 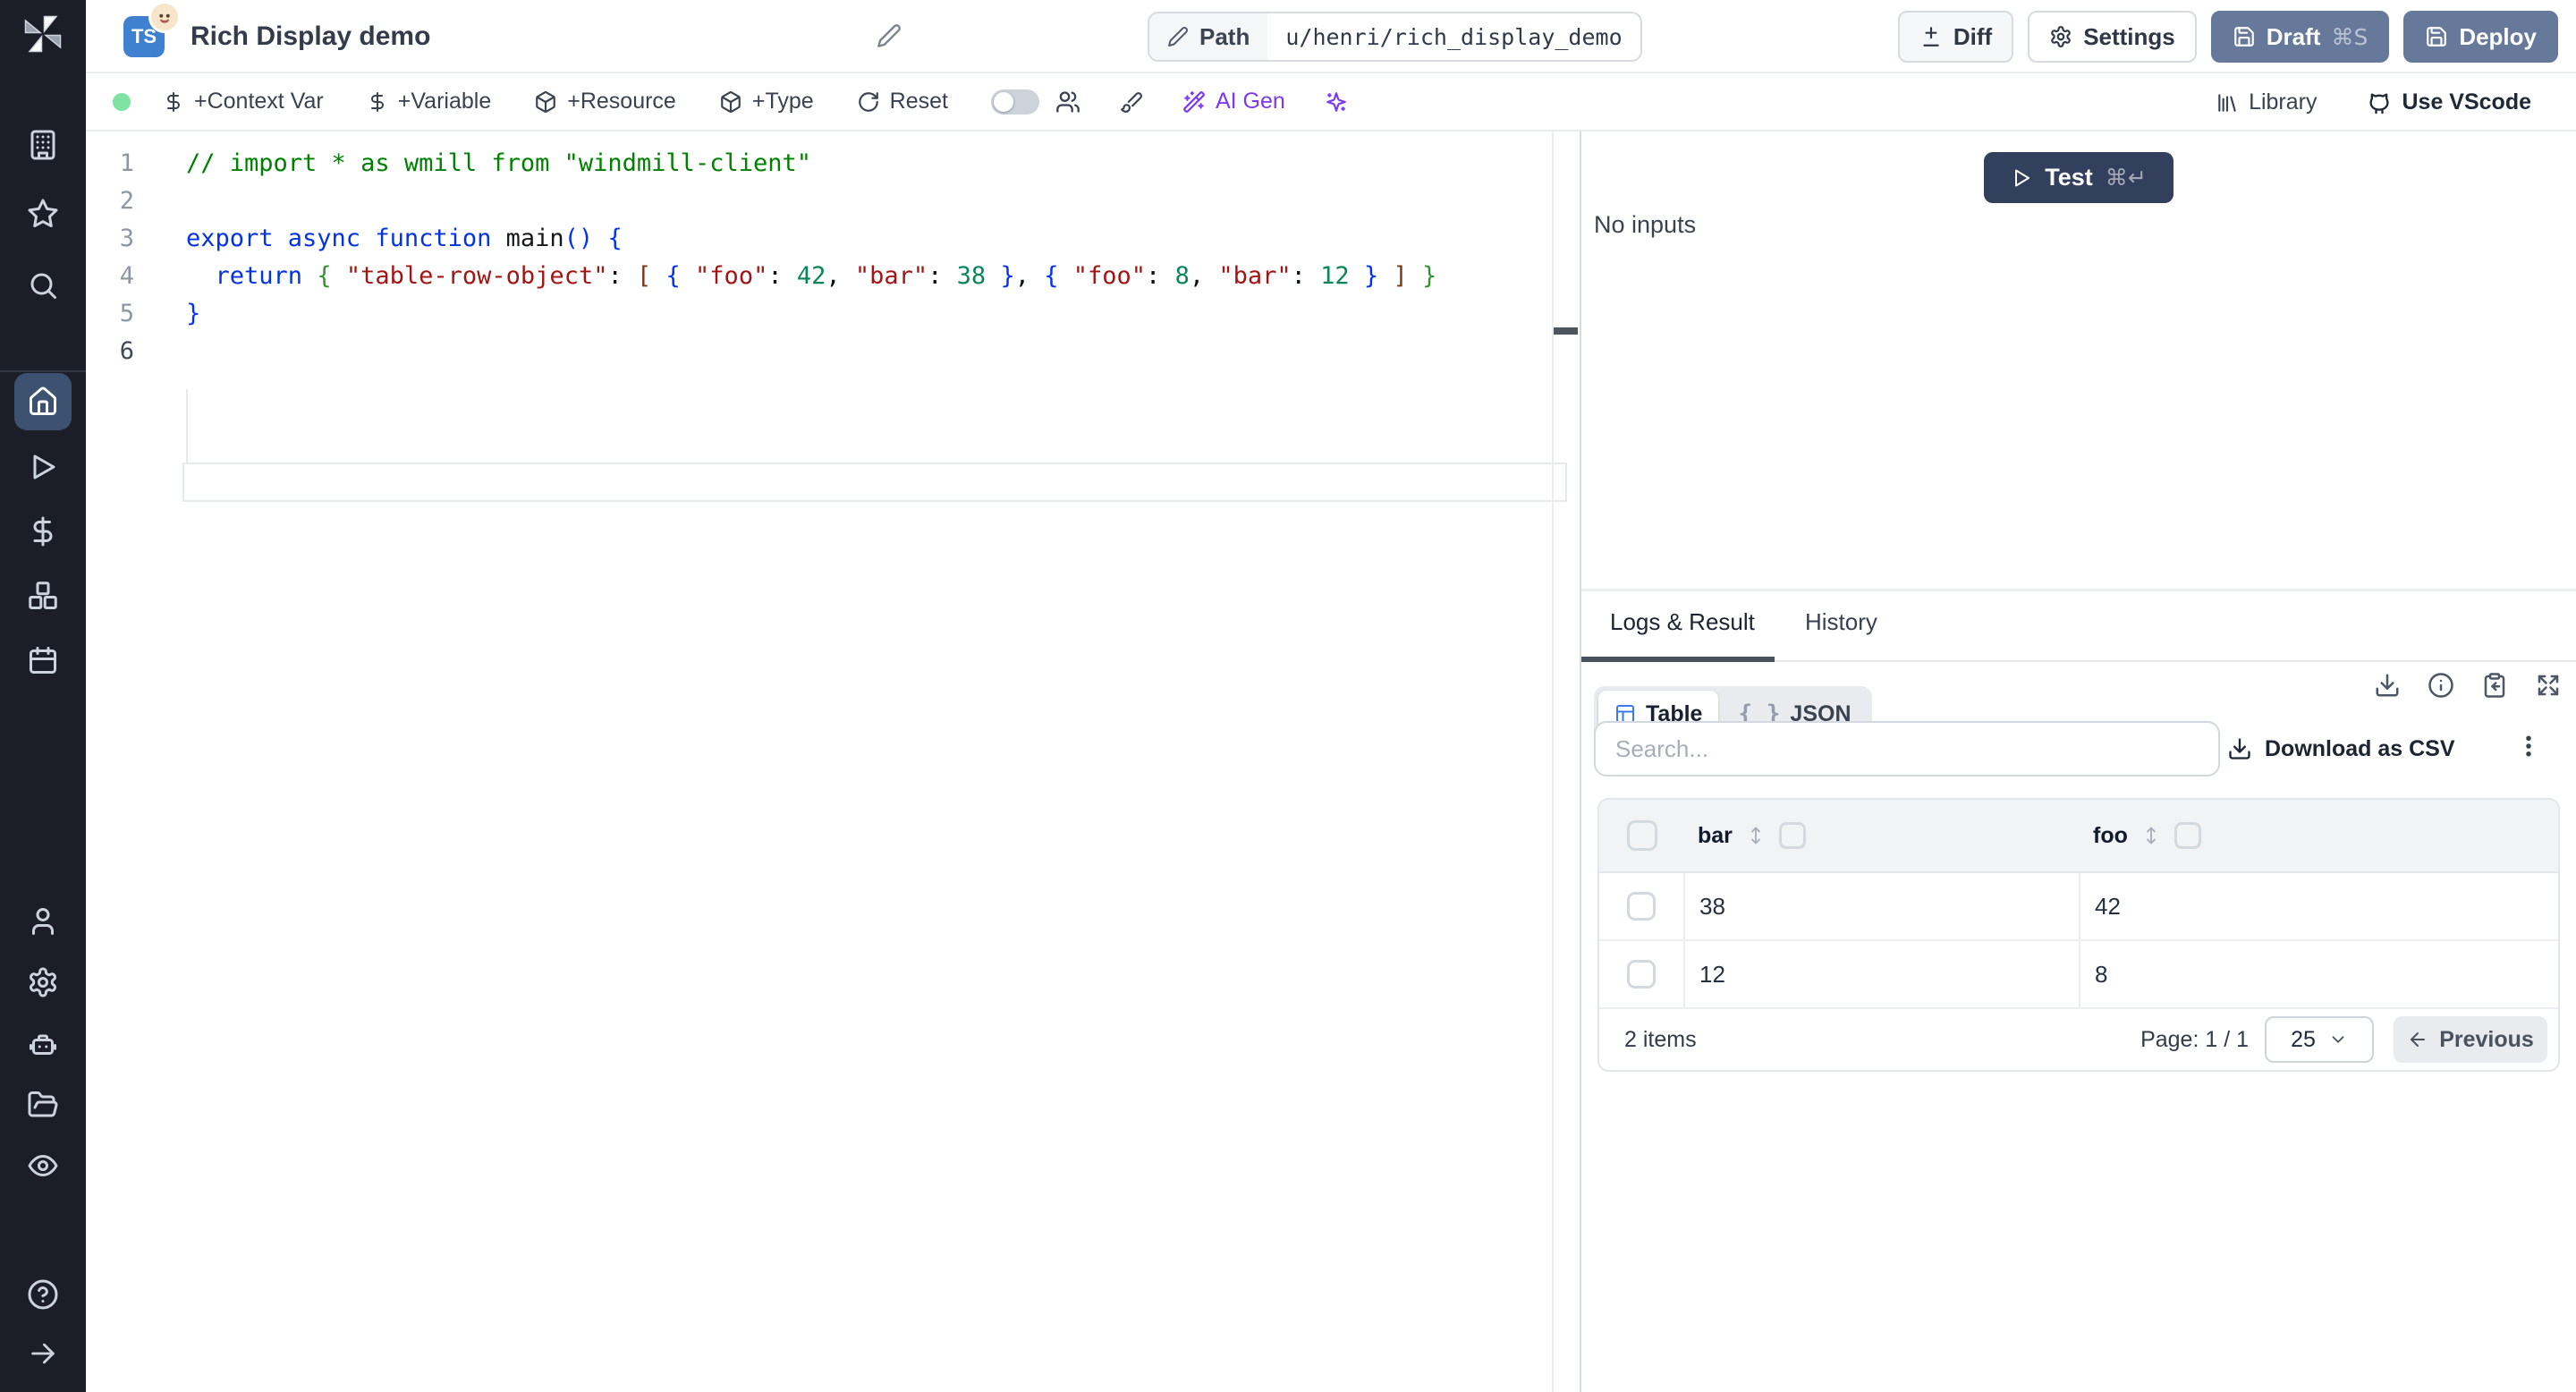 I want to click on package-icon, so click(x=731, y=101).